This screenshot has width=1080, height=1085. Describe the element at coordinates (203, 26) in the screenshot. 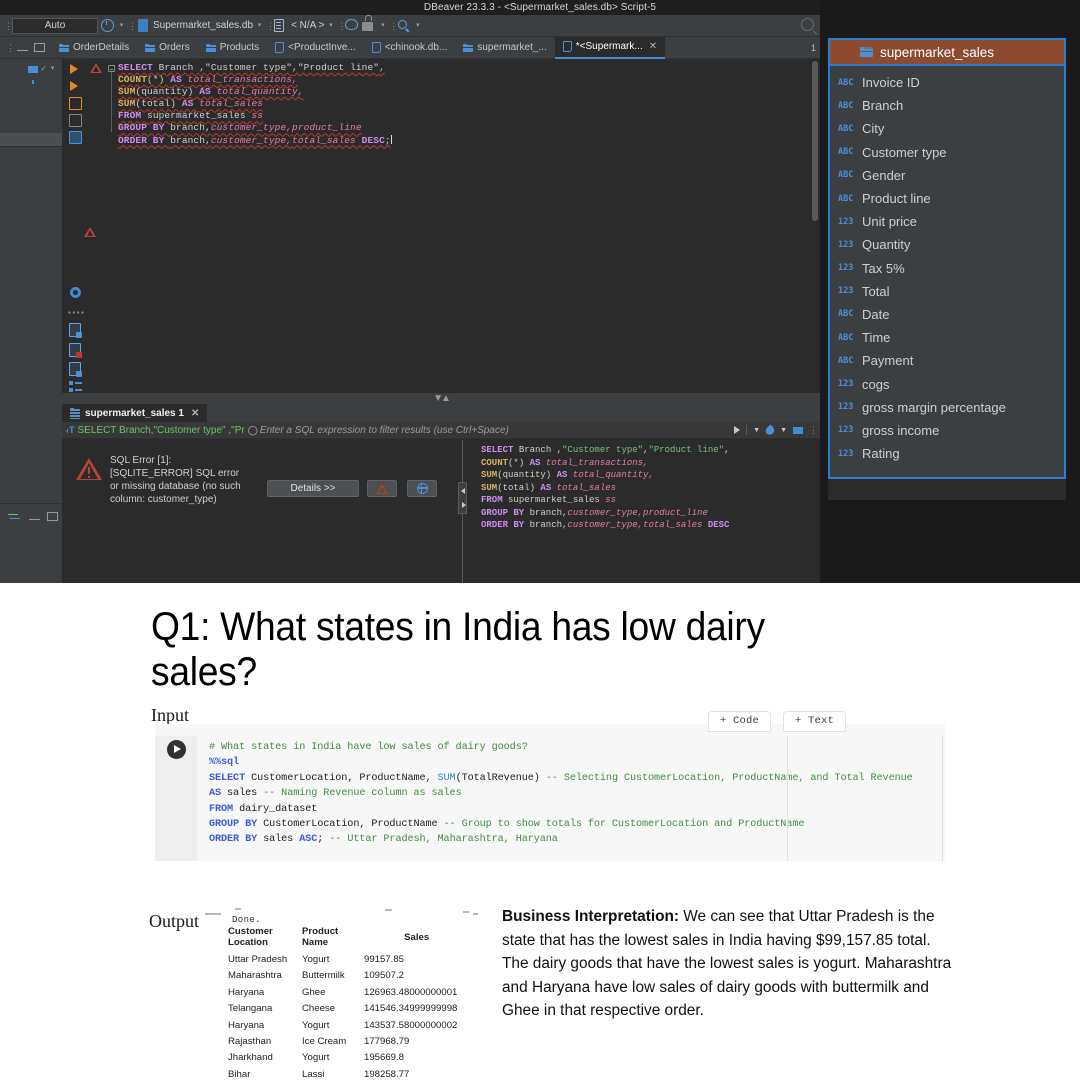

I see `connection-label: Supermarket_sales.db` at that location.